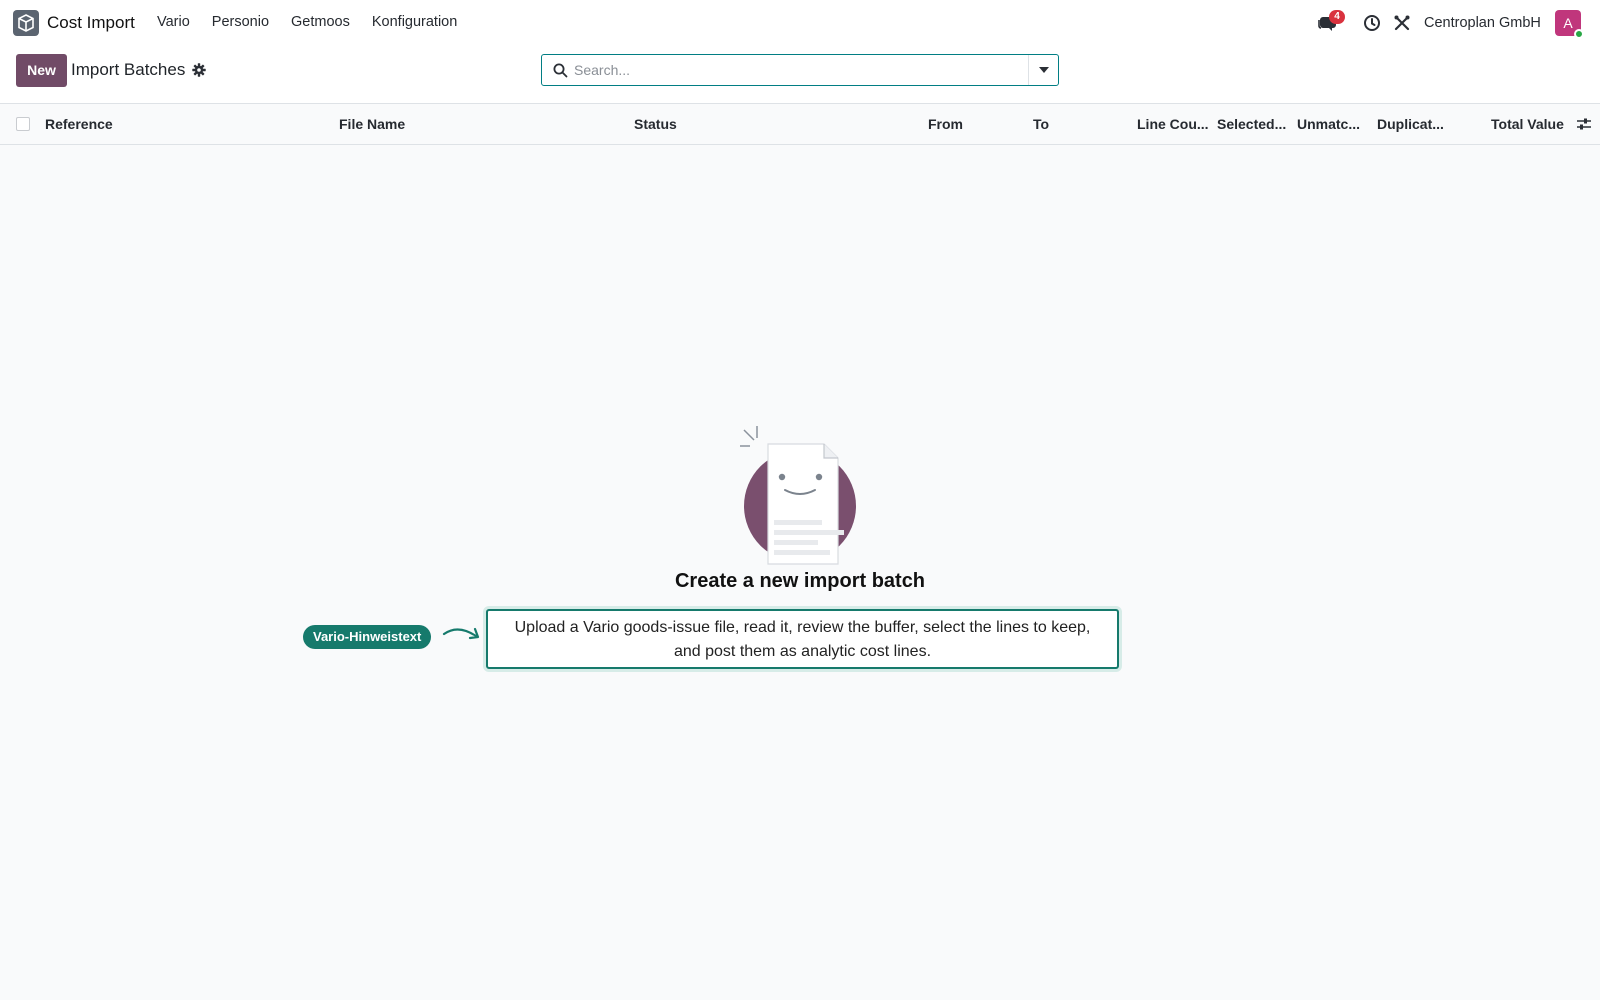 The width and height of the screenshot is (1600, 1000). What do you see at coordinates (91, 23) in the screenshot?
I see `app-name: Cost Import` at bounding box center [91, 23].